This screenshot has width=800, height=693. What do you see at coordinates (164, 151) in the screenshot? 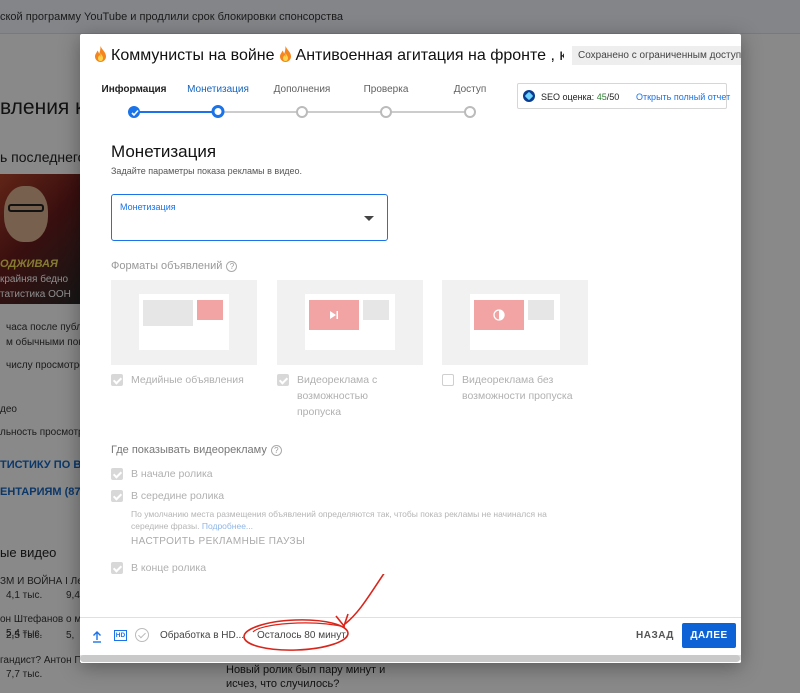
I see `section-title: Монетизация` at bounding box center [164, 151].